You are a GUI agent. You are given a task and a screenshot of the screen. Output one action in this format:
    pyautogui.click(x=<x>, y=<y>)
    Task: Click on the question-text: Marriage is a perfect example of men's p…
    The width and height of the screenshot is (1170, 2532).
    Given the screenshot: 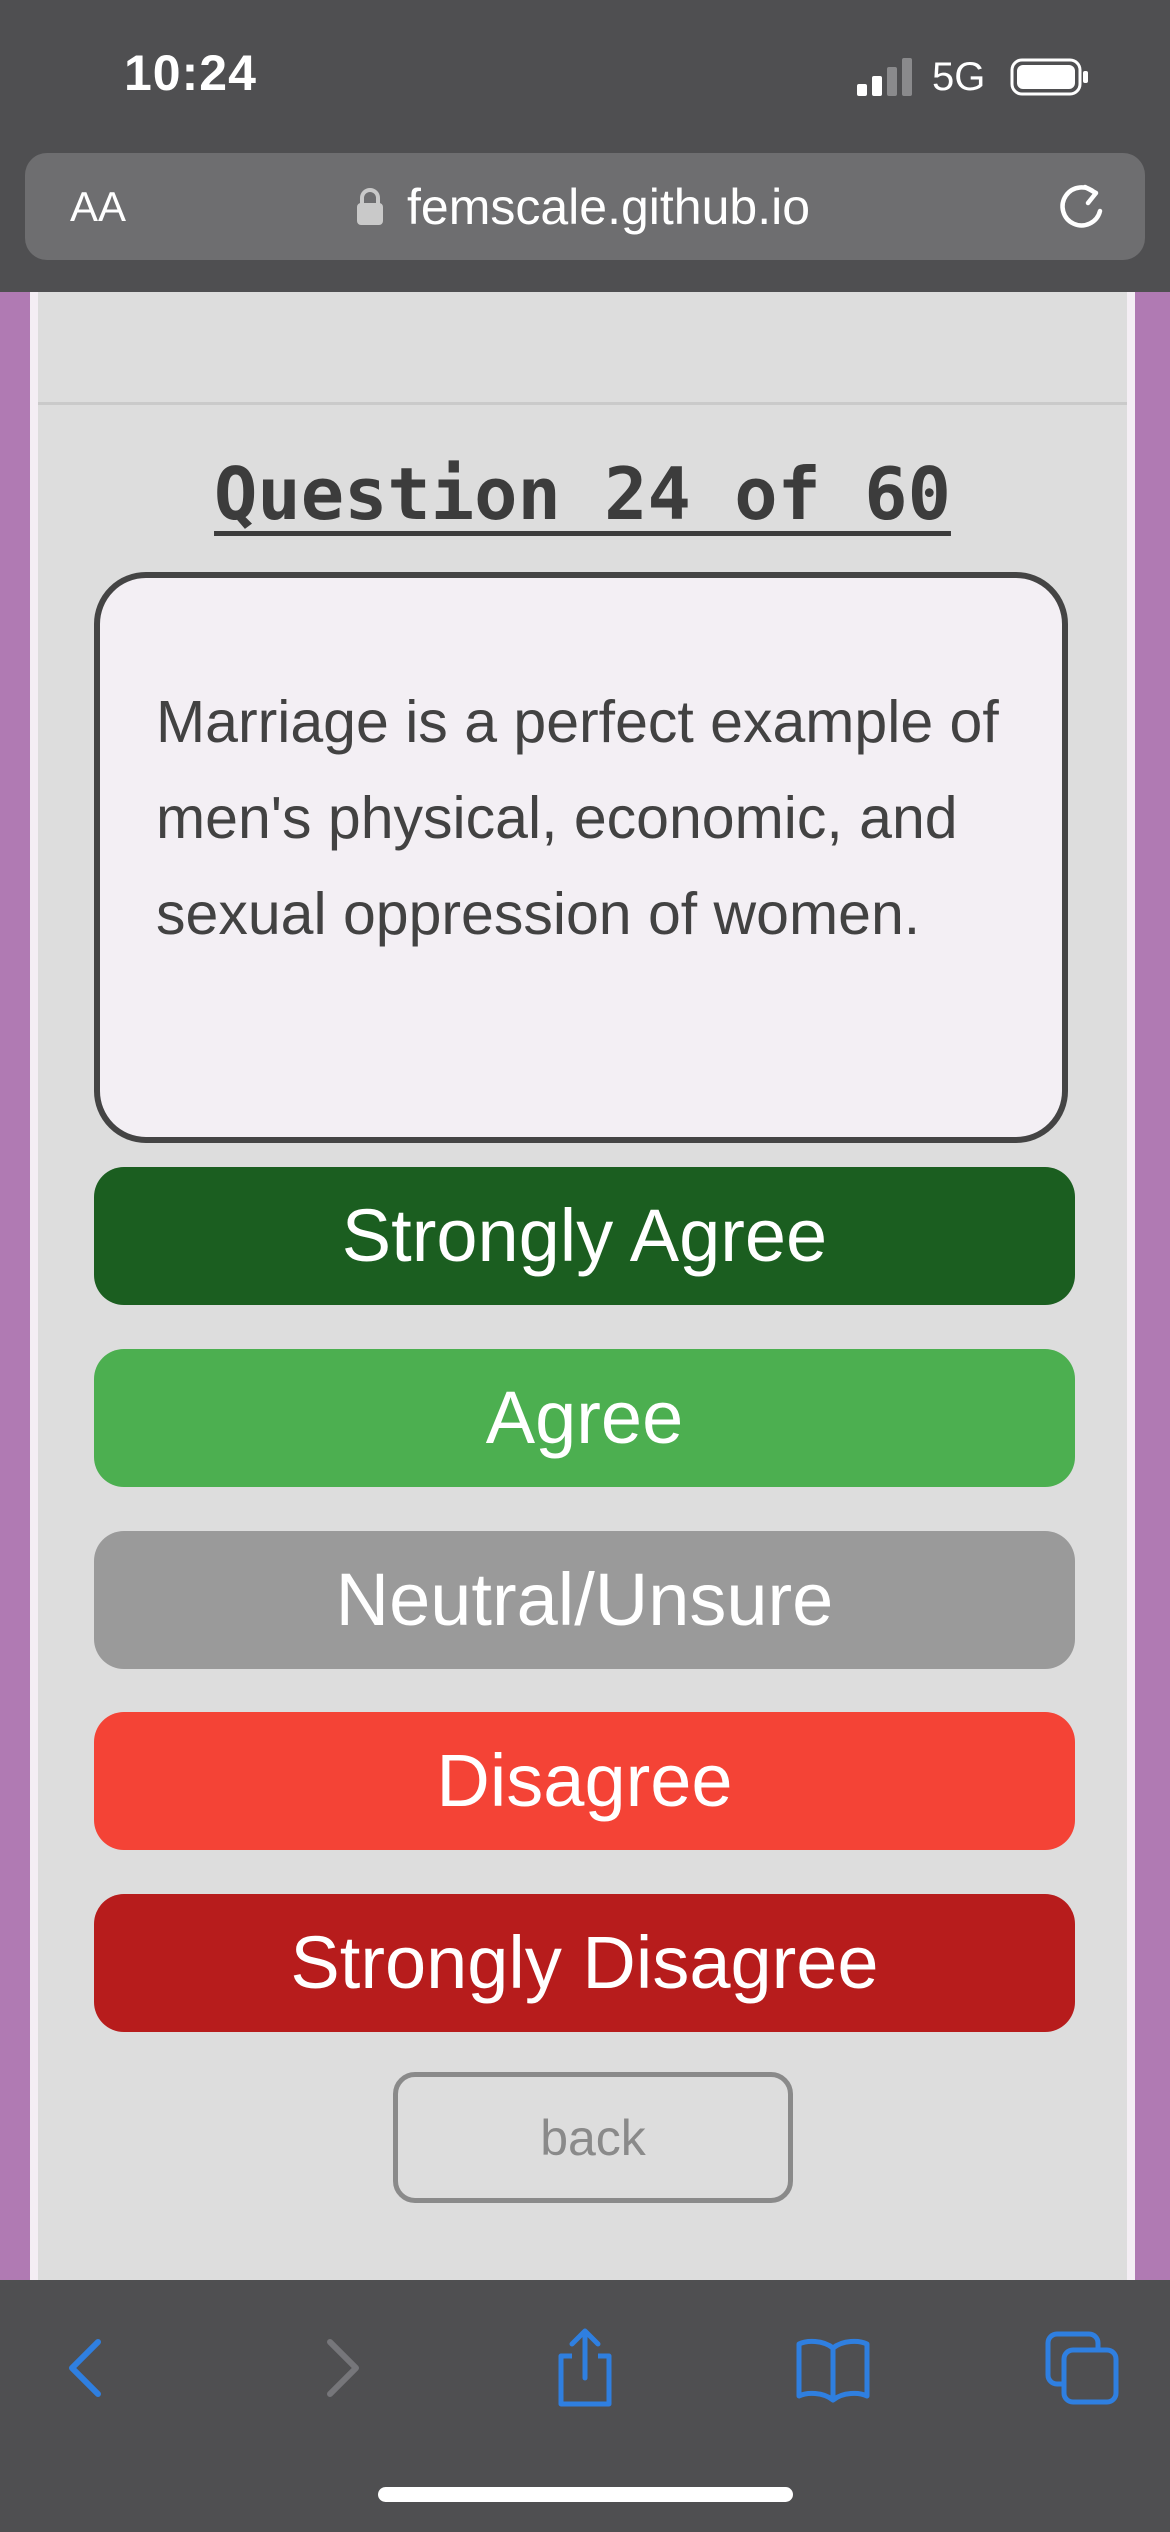 What is the action you would take?
    pyautogui.click(x=577, y=818)
    